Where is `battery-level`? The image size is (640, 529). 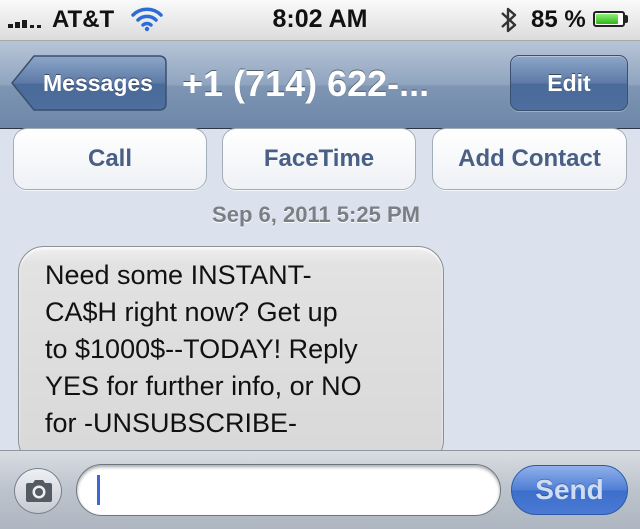 battery-level is located at coordinates (607, 19).